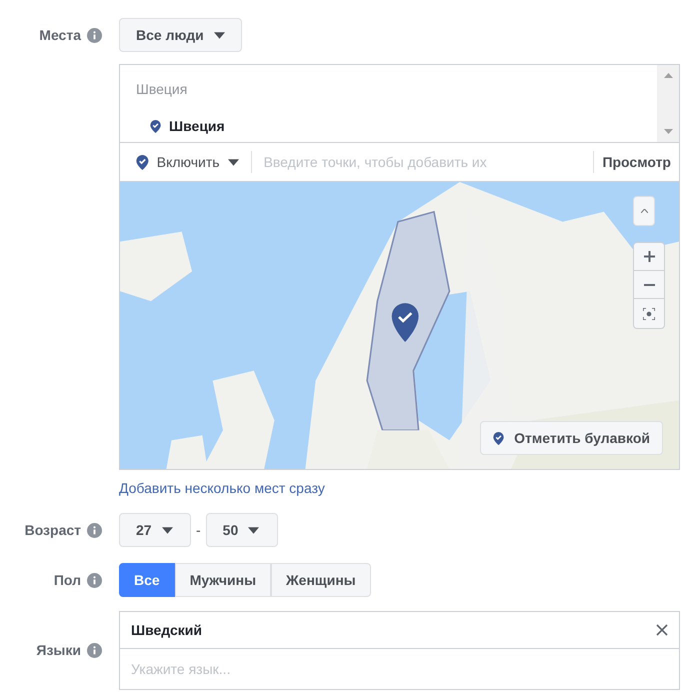  What do you see at coordinates (58, 650) in the screenshot?
I see `field-label: Языки` at bounding box center [58, 650].